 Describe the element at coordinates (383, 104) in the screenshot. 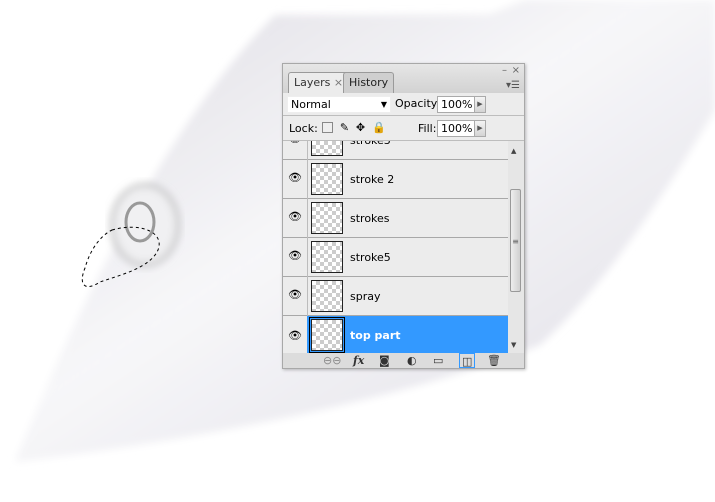

I see `chevron-down-icon: ▼` at that location.